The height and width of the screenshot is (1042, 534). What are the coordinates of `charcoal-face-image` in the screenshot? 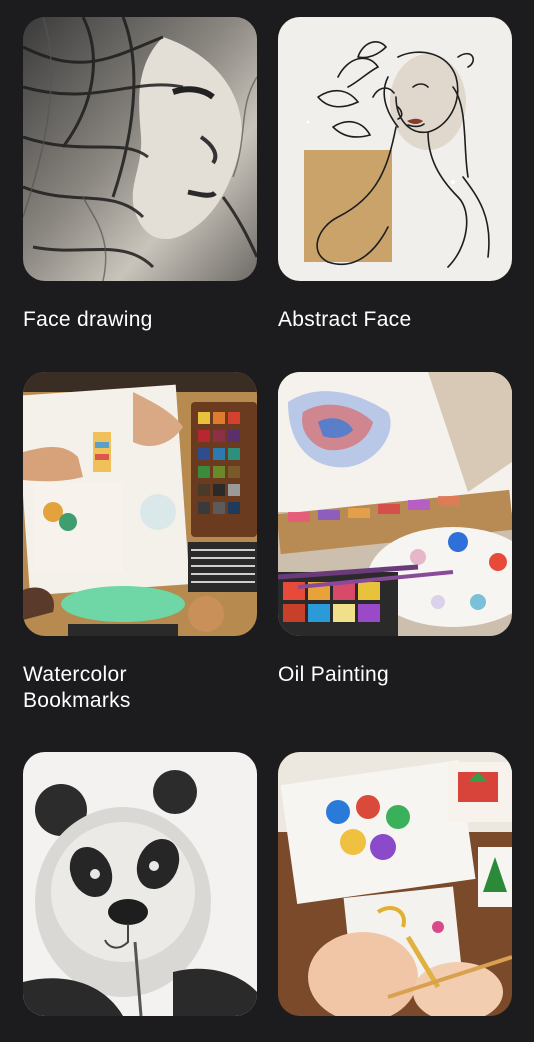 It's located at (140, 149).